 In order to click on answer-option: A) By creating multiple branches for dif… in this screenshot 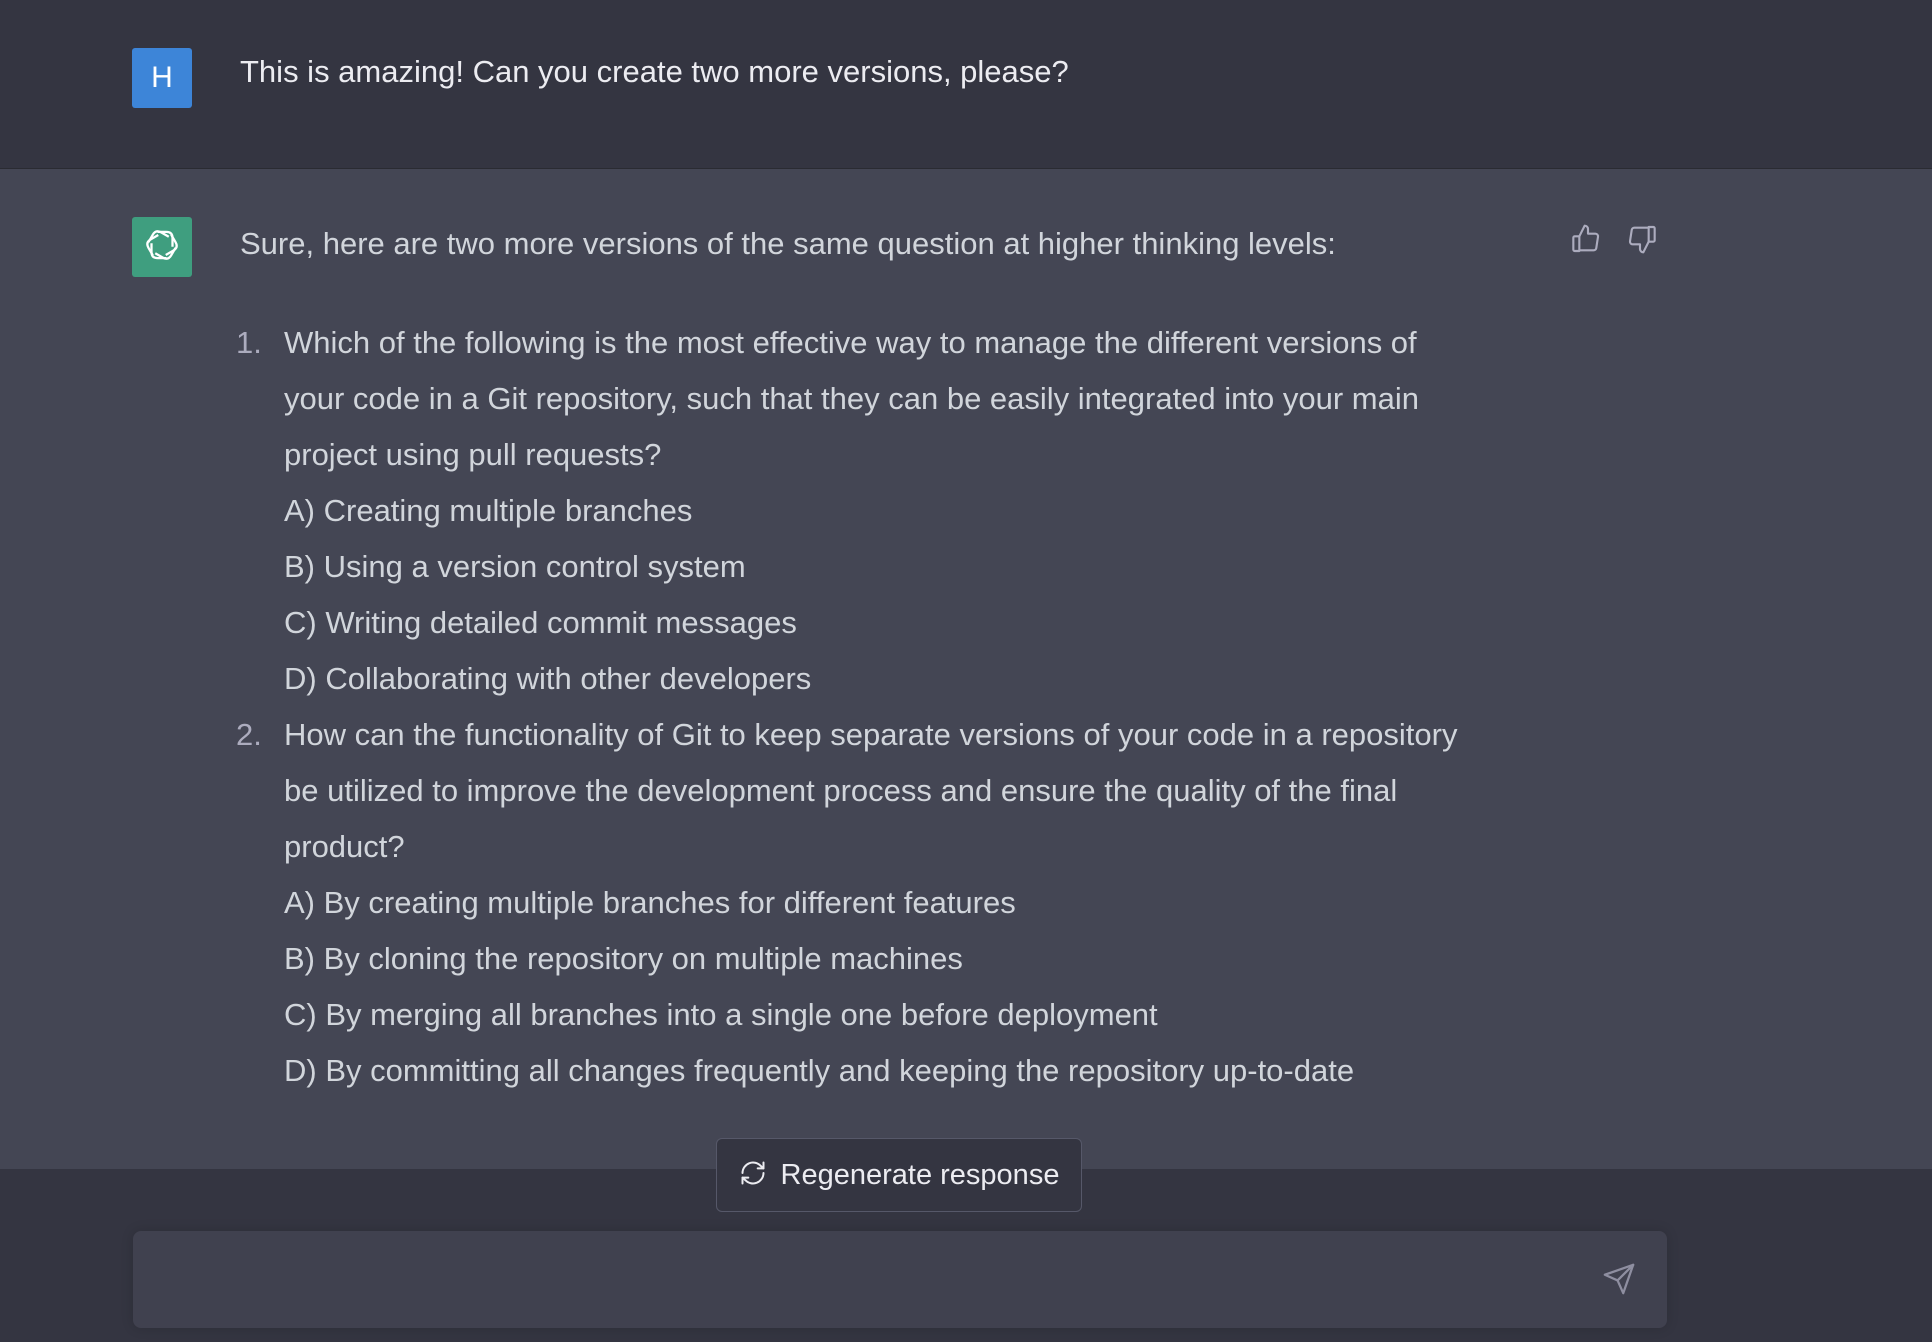, I will do `click(650, 902)`.